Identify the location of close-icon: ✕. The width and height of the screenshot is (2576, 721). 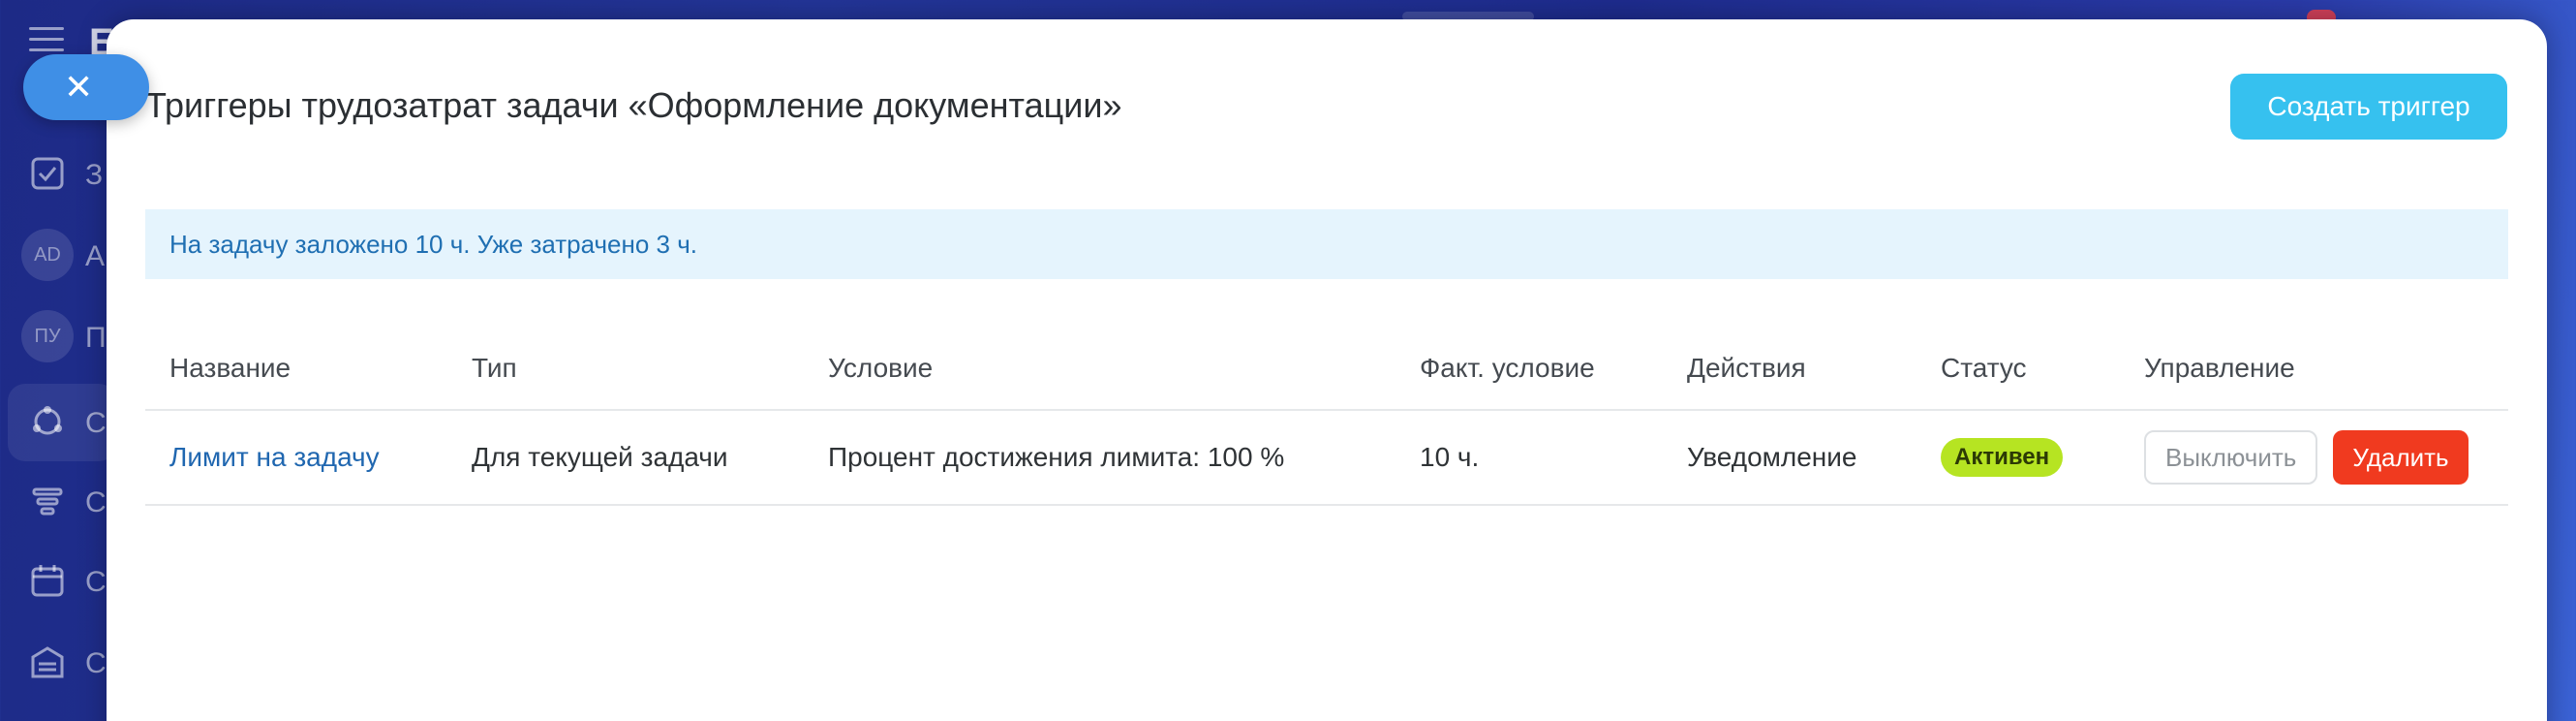
(79, 87).